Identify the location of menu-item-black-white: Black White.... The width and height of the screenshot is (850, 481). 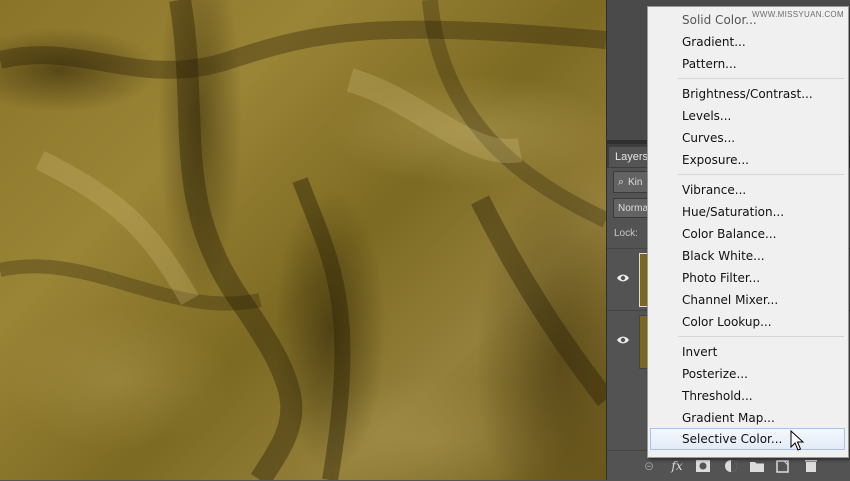
(748, 256).